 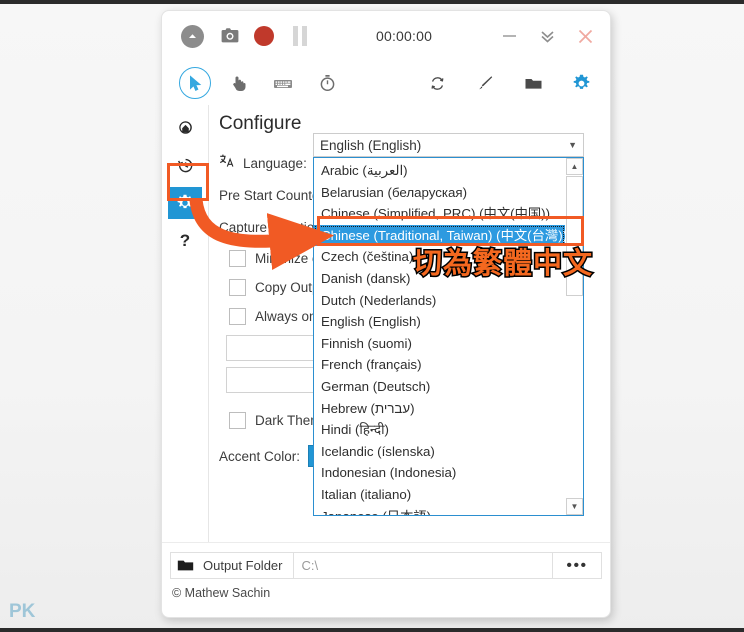 I want to click on watermark: PK, so click(x=22, y=612).